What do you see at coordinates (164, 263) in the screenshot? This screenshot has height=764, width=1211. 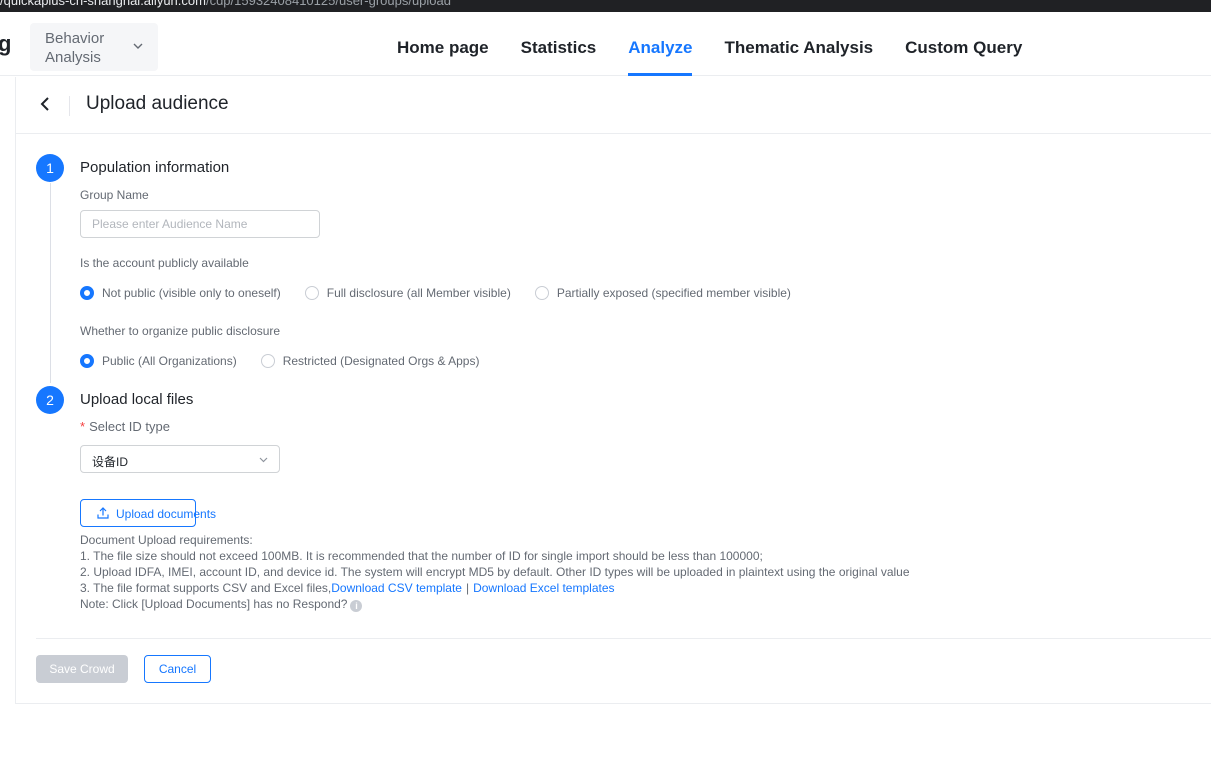 I see `public-availability-label: Is the account publicly available` at bounding box center [164, 263].